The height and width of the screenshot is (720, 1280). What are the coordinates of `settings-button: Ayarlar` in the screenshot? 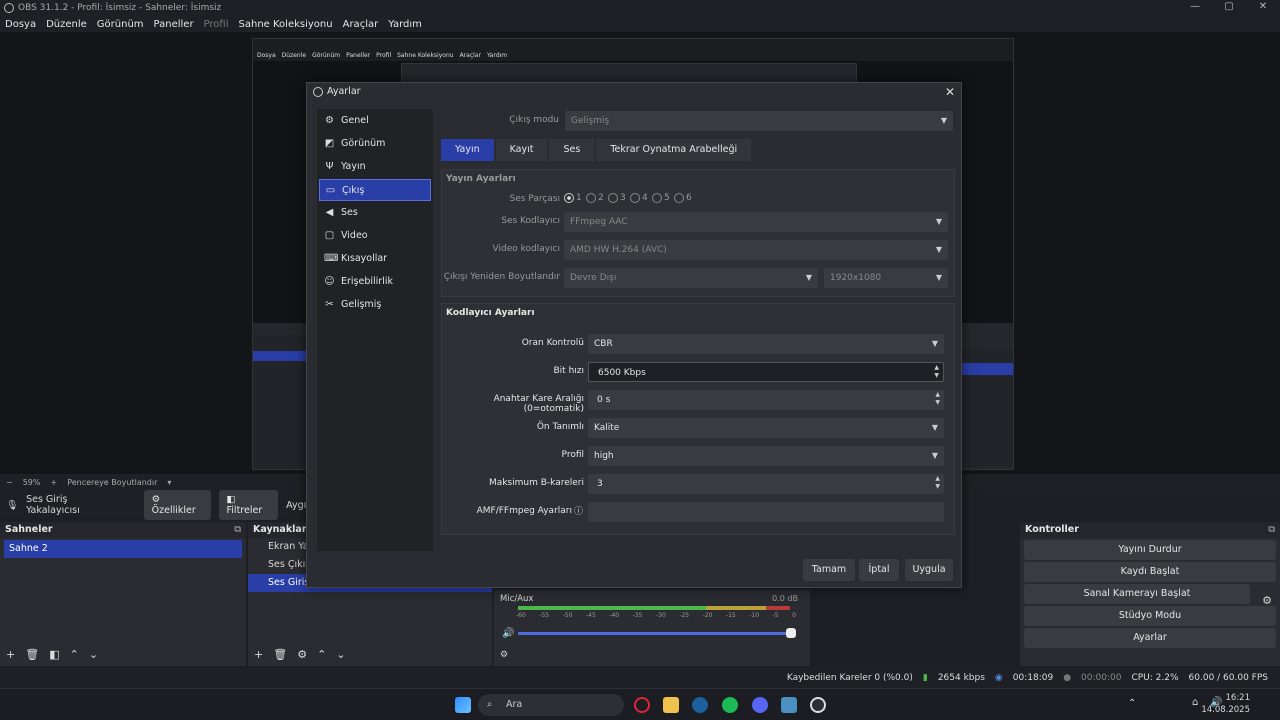 It's located at (1150, 638).